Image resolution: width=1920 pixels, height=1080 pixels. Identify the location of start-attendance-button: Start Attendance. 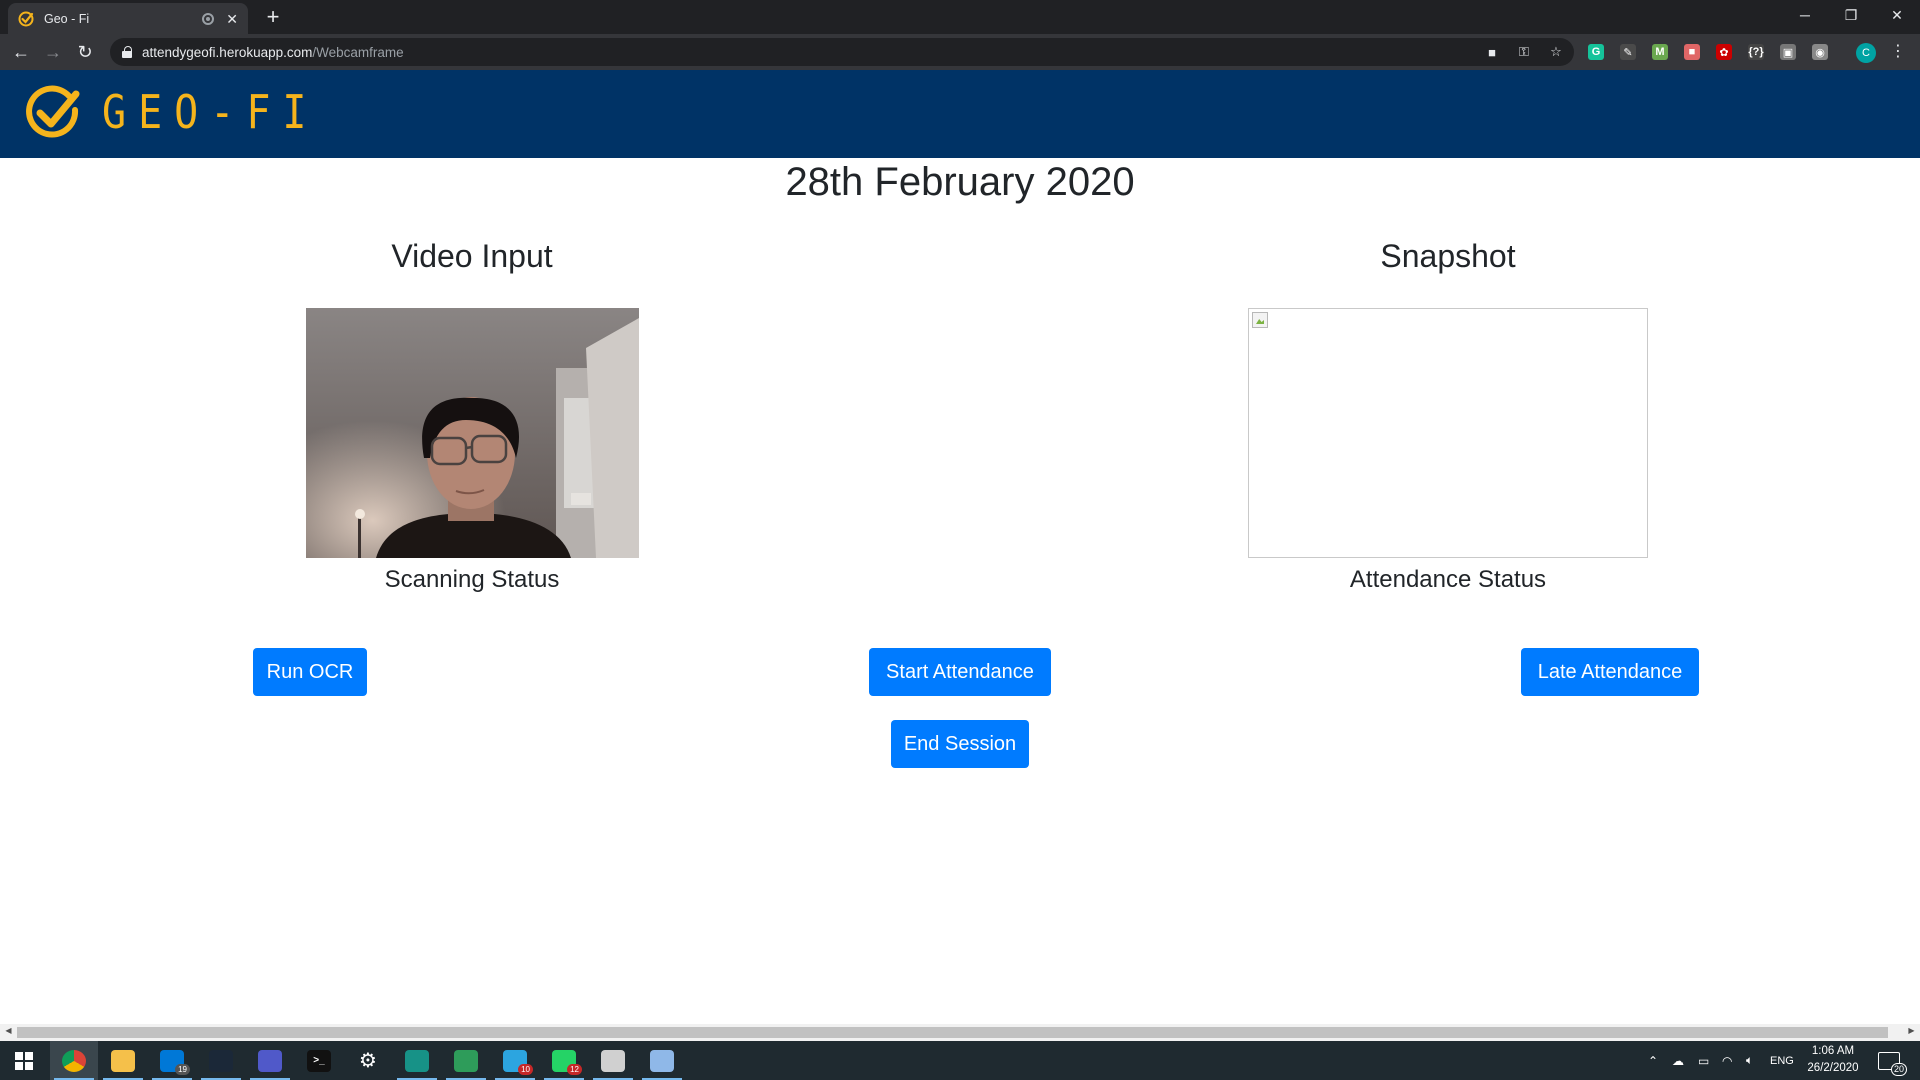
(960, 672).